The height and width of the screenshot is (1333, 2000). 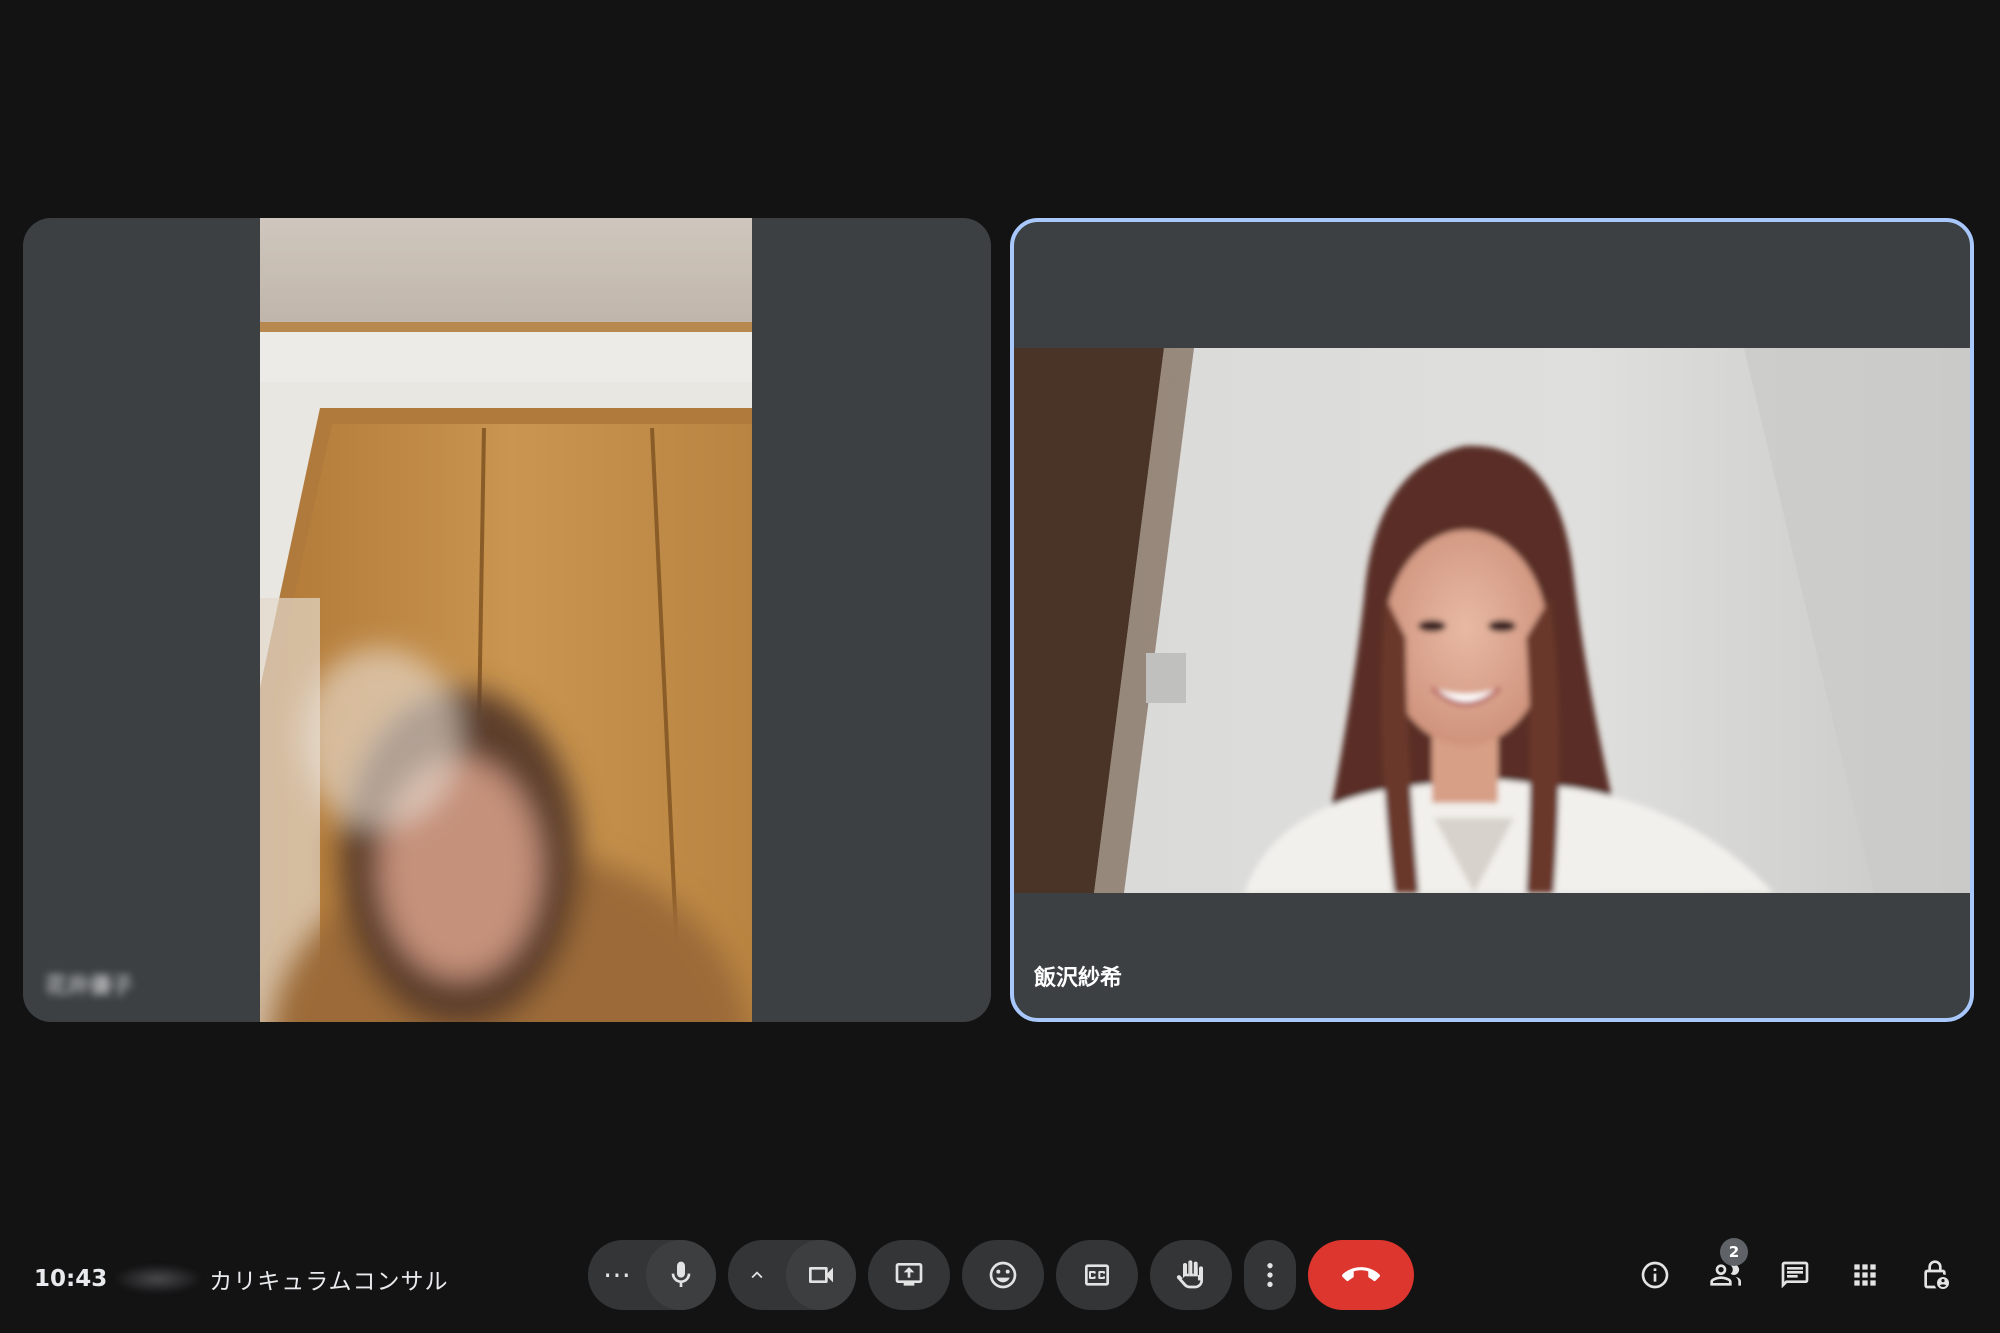 What do you see at coordinates (1725, 1274) in the screenshot?
I see `people-button: 2` at bounding box center [1725, 1274].